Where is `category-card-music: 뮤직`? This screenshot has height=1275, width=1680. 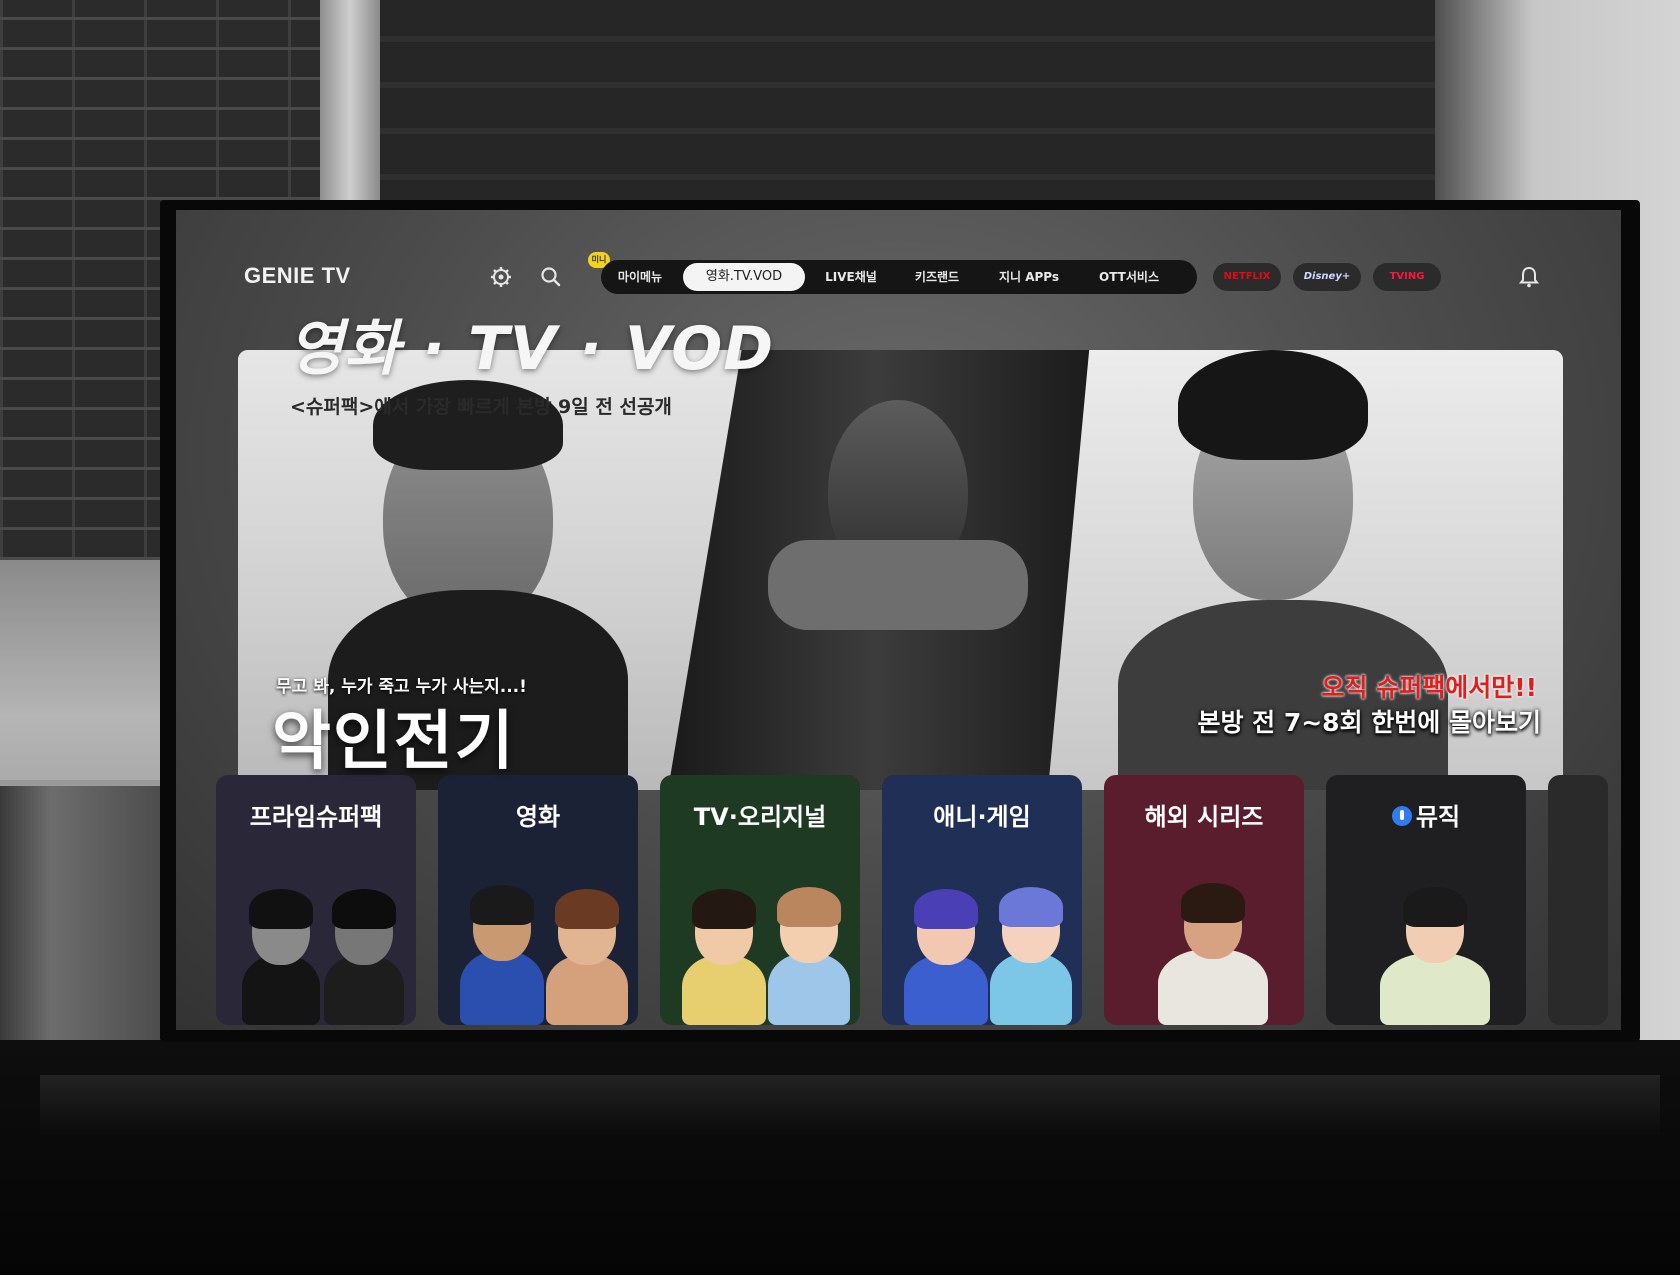 category-card-music: 뮤직 is located at coordinates (1426, 900).